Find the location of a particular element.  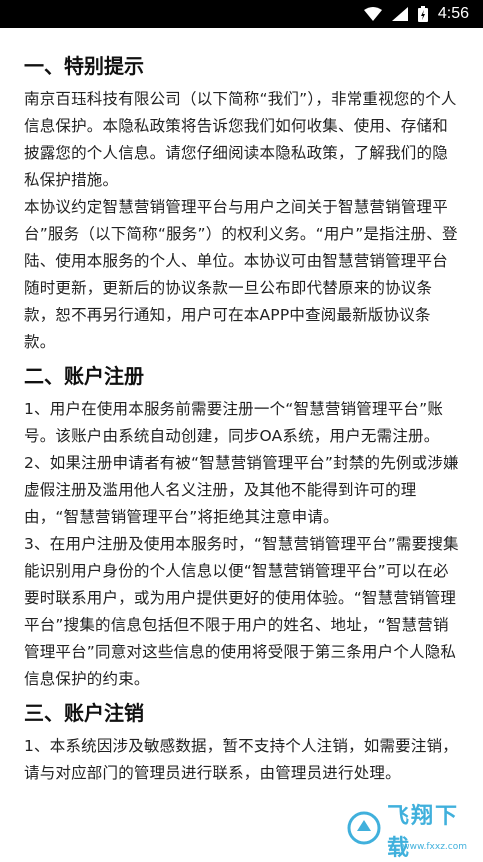

battery-charging-icon is located at coordinates (422, 14).